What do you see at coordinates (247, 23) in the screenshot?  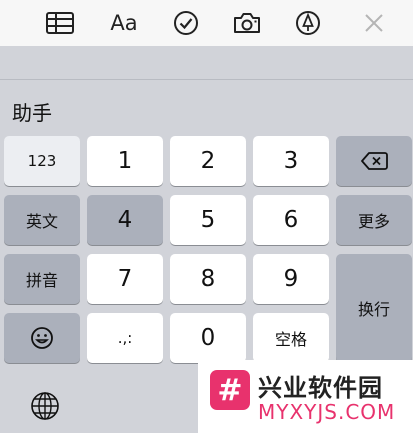 I see `camera-icon` at bounding box center [247, 23].